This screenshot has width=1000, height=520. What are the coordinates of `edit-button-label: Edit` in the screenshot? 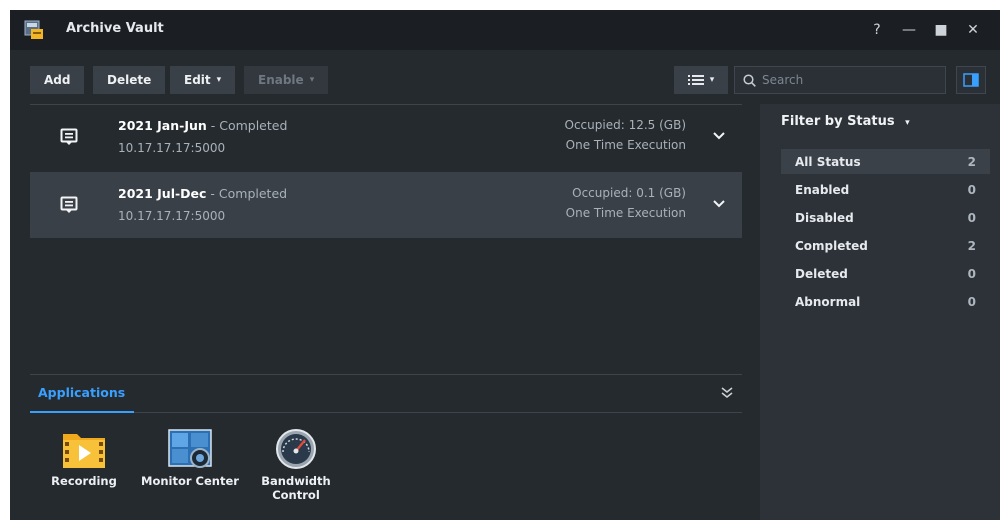 It's located at (197, 80).